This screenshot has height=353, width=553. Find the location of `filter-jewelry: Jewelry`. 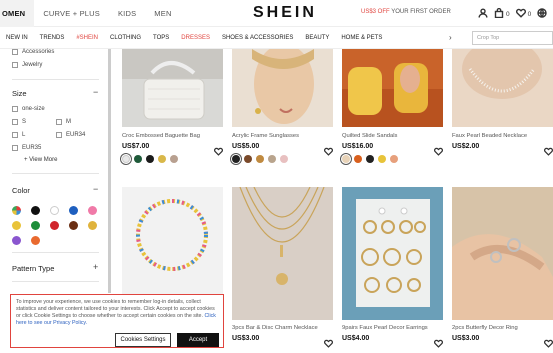

filter-jewelry: Jewelry is located at coordinates (27, 65).